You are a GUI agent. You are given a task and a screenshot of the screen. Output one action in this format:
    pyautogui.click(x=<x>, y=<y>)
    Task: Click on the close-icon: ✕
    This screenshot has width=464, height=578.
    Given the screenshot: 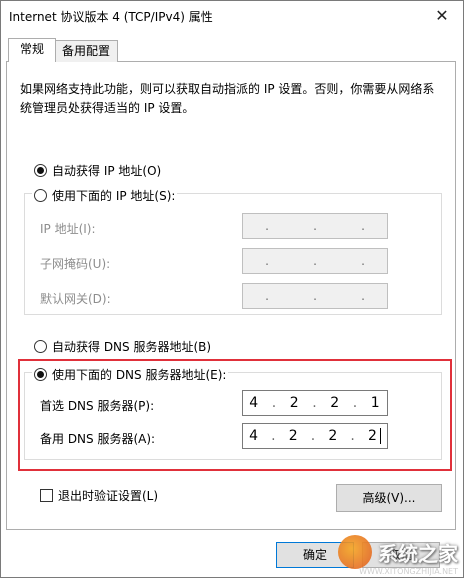 What is the action you would take?
    pyautogui.click(x=442, y=16)
    